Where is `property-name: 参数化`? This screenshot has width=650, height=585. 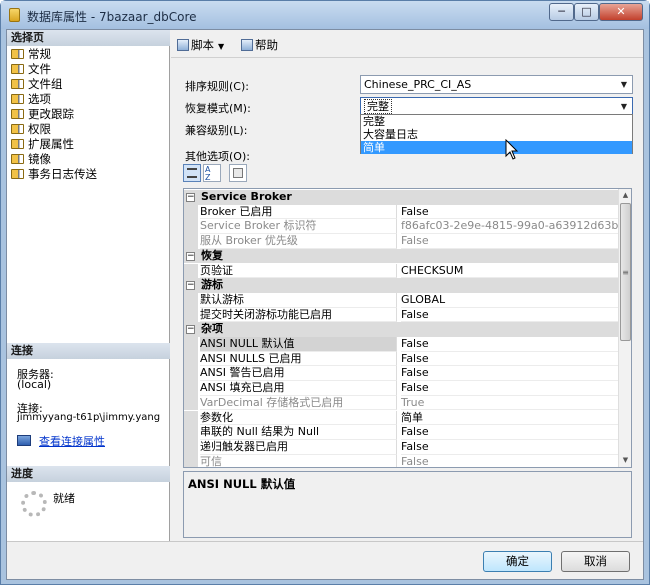 property-name: 参数化 is located at coordinates (298, 418).